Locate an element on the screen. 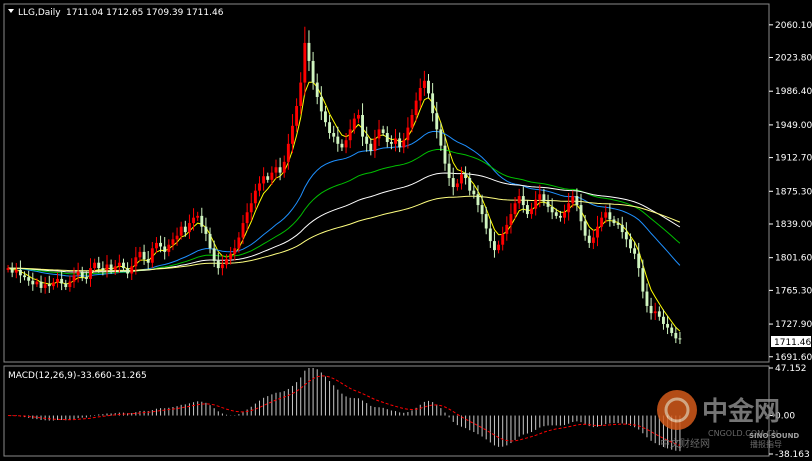  brand-name-en: SINO SOUND is located at coordinates (774, 436).